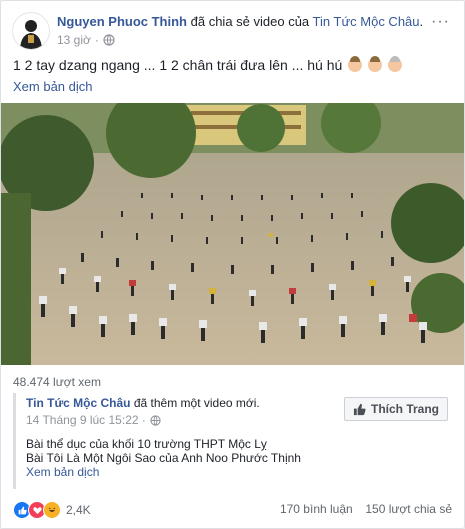  I want to click on reactions-summary: 2,4K, so click(52, 510).